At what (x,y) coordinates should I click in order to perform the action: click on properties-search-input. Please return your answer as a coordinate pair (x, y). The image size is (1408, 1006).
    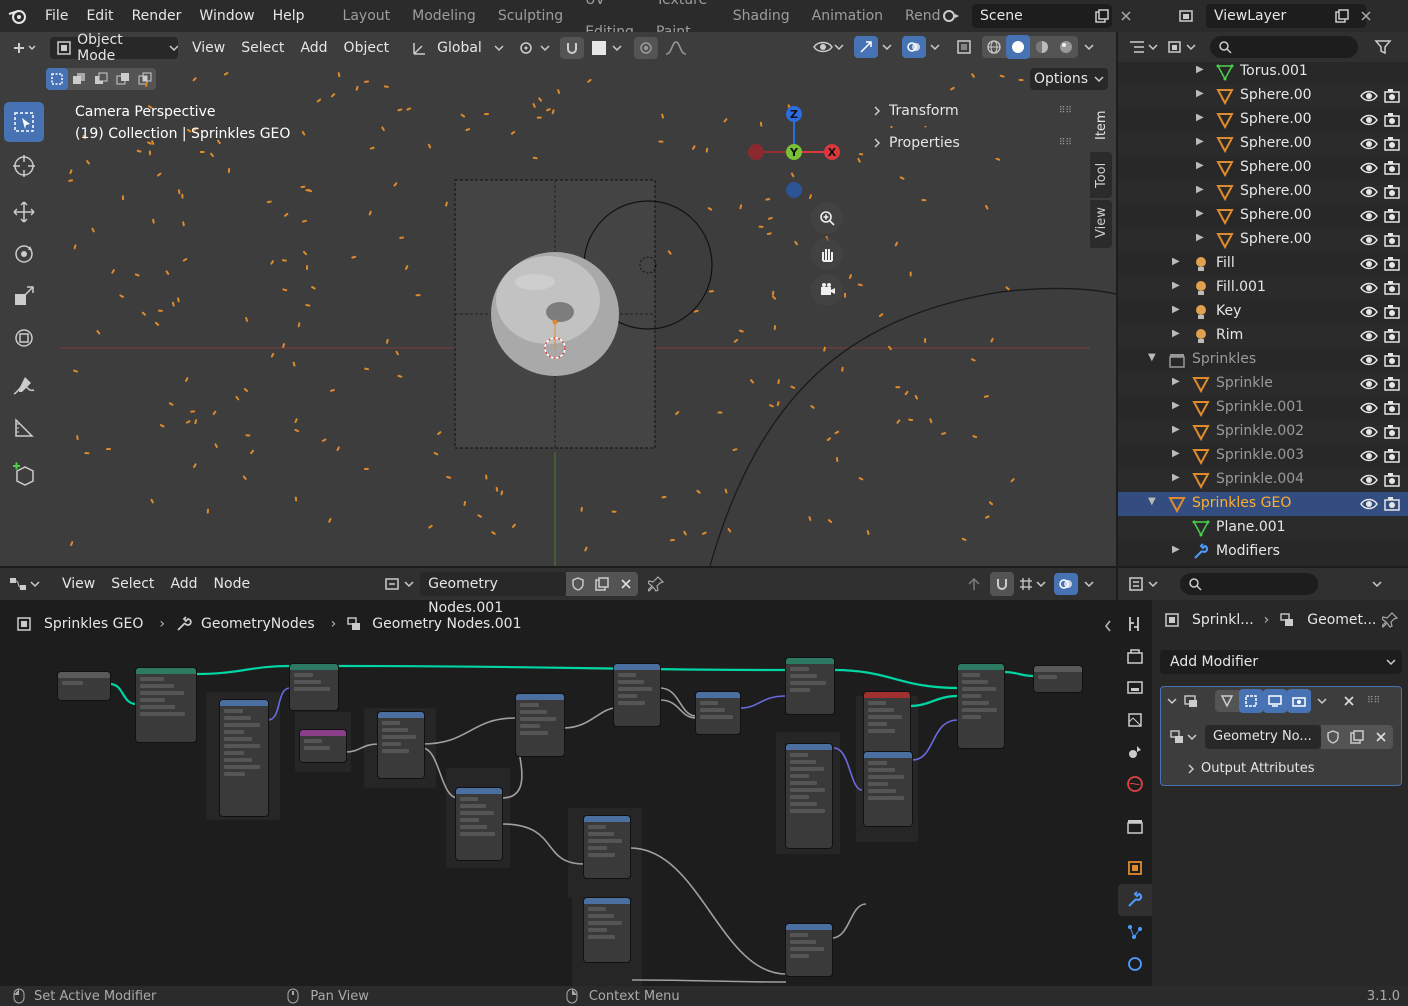
    Looking at the image, I should click on (1249, 584).